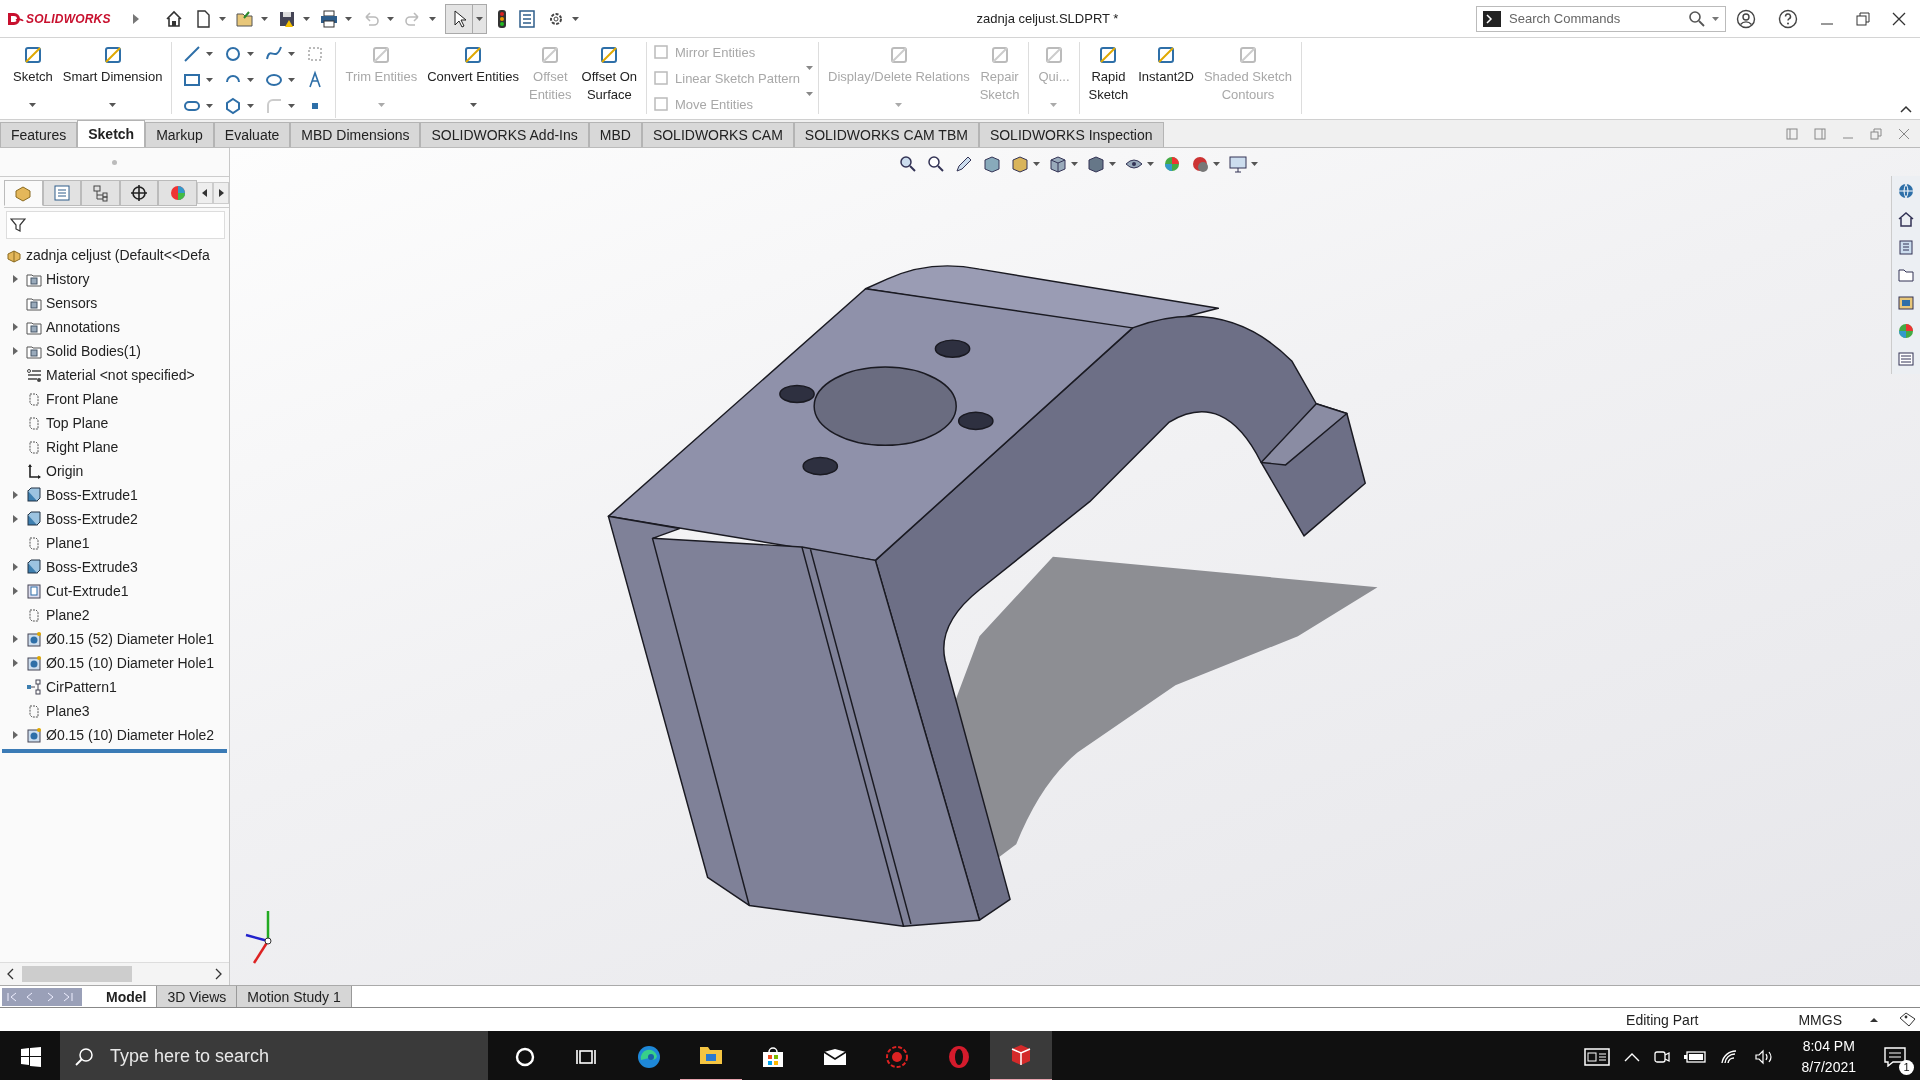 The width and height of the screenshot is (1920, 1080). I want to click on tree-item: Boss-Extrude1, so click(92, 495).